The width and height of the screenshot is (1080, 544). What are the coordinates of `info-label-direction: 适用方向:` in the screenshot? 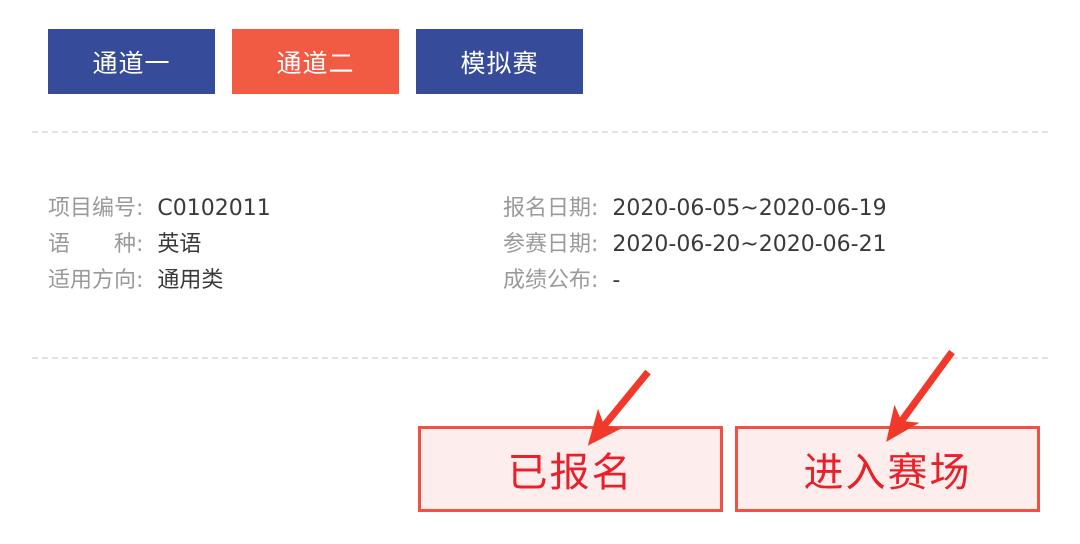 It's located at (96, 280).